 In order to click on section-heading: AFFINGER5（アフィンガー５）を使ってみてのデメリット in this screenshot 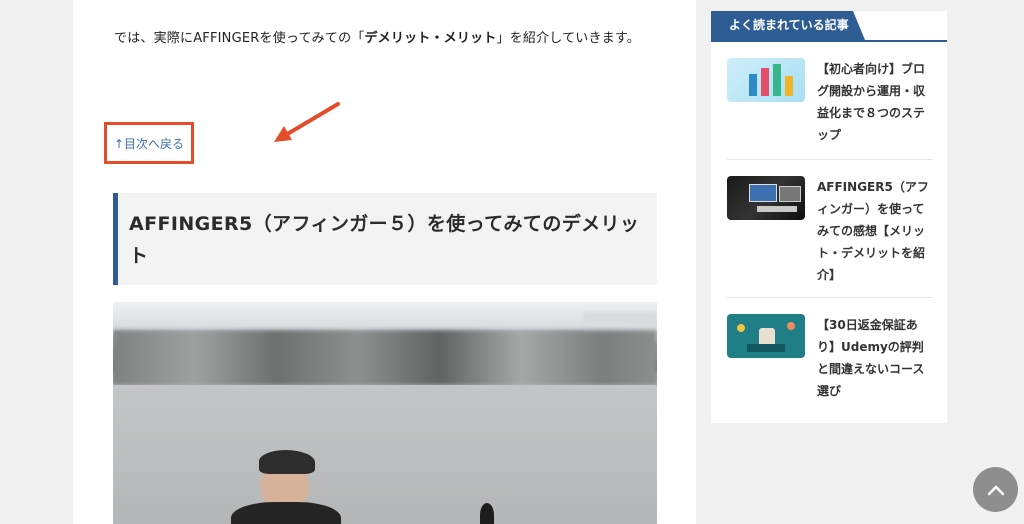, I will do `click(385, 239)`.